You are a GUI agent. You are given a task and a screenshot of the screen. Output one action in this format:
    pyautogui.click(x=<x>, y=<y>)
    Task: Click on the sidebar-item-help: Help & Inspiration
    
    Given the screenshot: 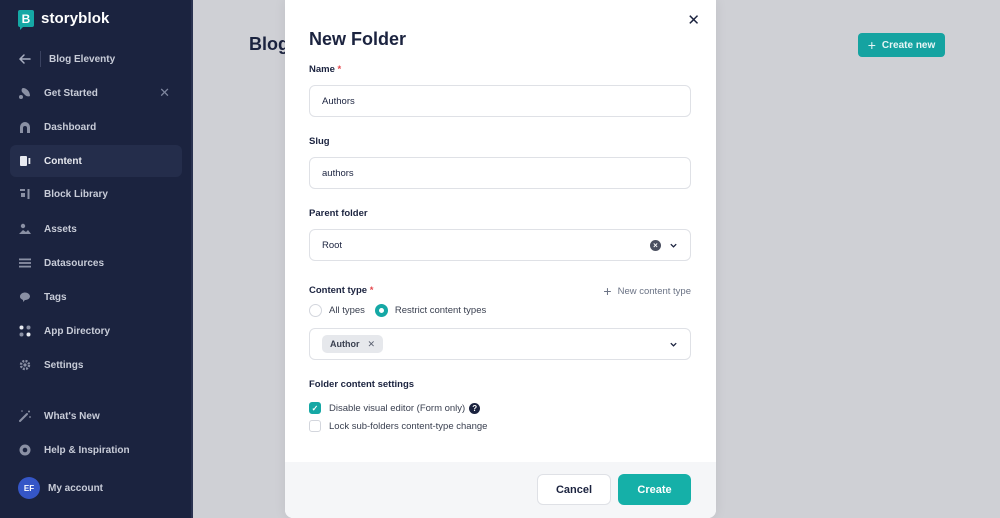 What is the action you would take?
    pyautogui.click(x=96, y=450)
    